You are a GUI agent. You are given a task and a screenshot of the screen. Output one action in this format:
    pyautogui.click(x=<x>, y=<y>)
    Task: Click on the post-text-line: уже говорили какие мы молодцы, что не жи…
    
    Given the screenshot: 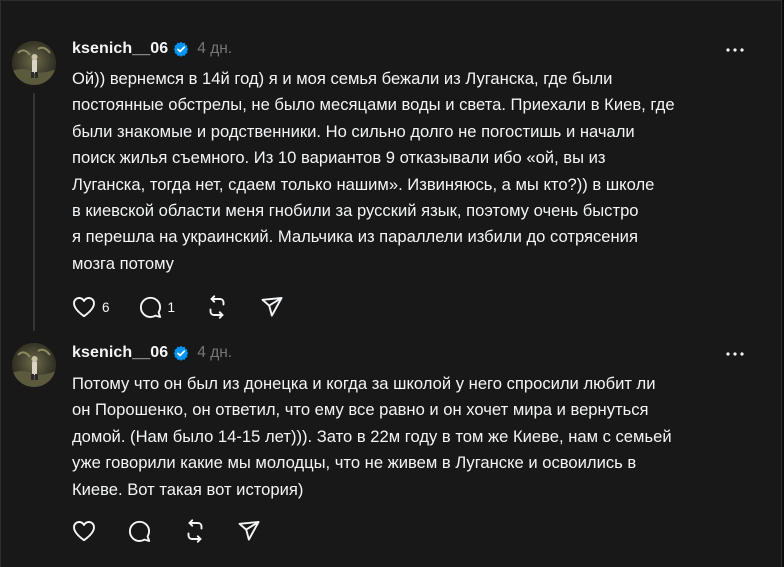 What is the action you would take?
    pyautogui.click(x=354, y=463)
    